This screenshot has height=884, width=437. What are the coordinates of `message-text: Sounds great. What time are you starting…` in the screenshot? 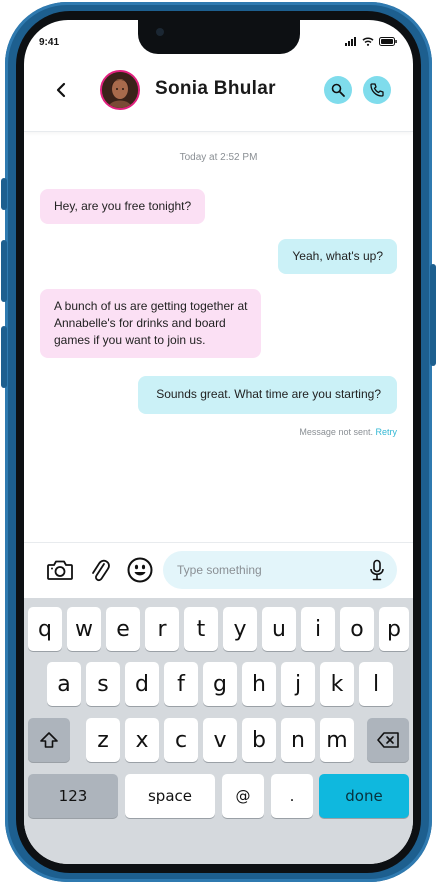 It's located at (268, 394).